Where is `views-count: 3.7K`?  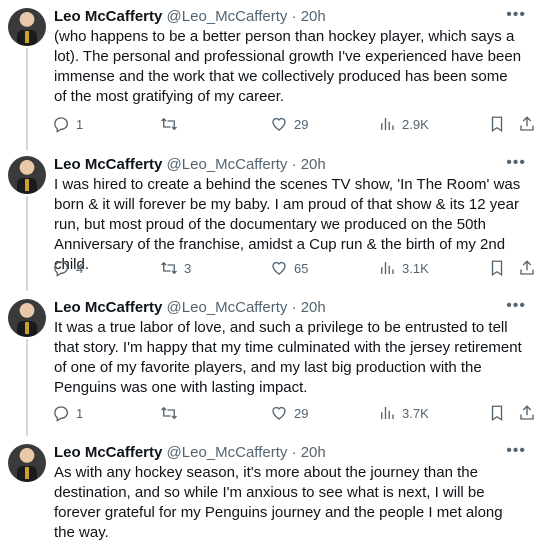 views-count: 3.7K is located at coordinates (415, 413).